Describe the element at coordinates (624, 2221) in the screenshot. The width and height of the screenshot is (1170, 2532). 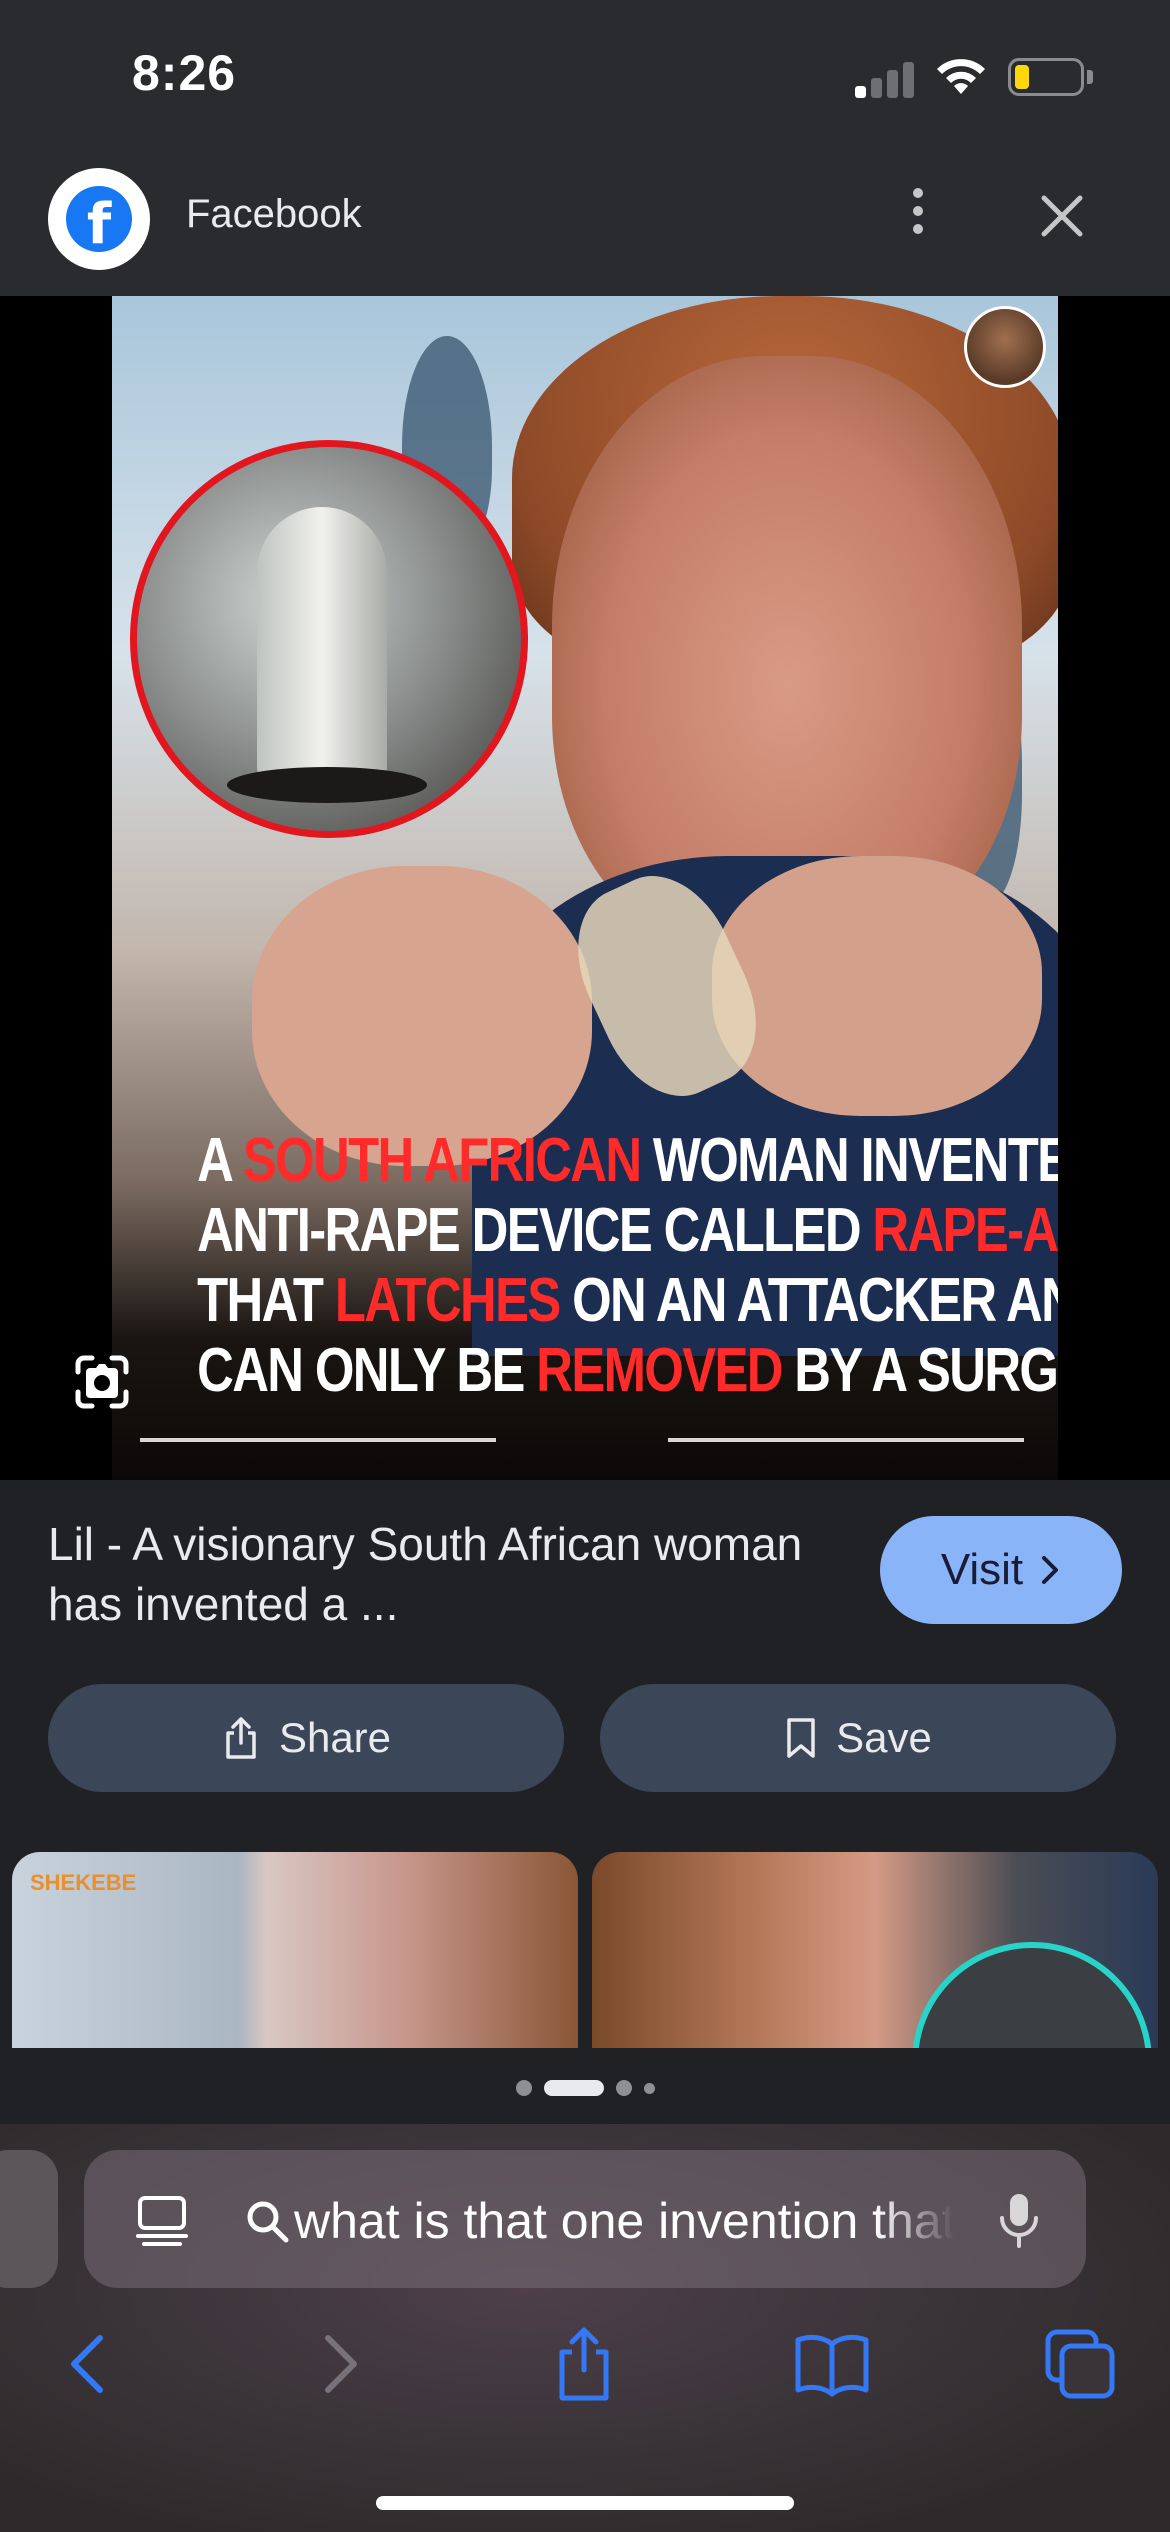
I see `address-text: what is that one invention that` at that location.